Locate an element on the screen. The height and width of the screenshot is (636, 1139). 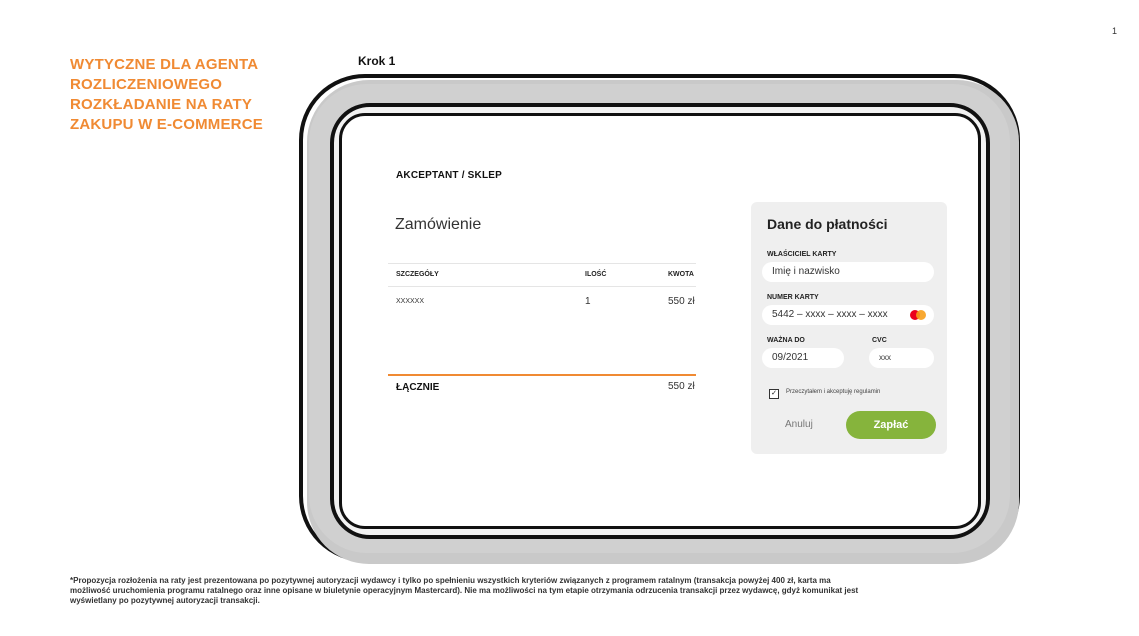
card-number-field: 5442 – xxxx – xxxx – xxxx is located at coordinates (848, 315).